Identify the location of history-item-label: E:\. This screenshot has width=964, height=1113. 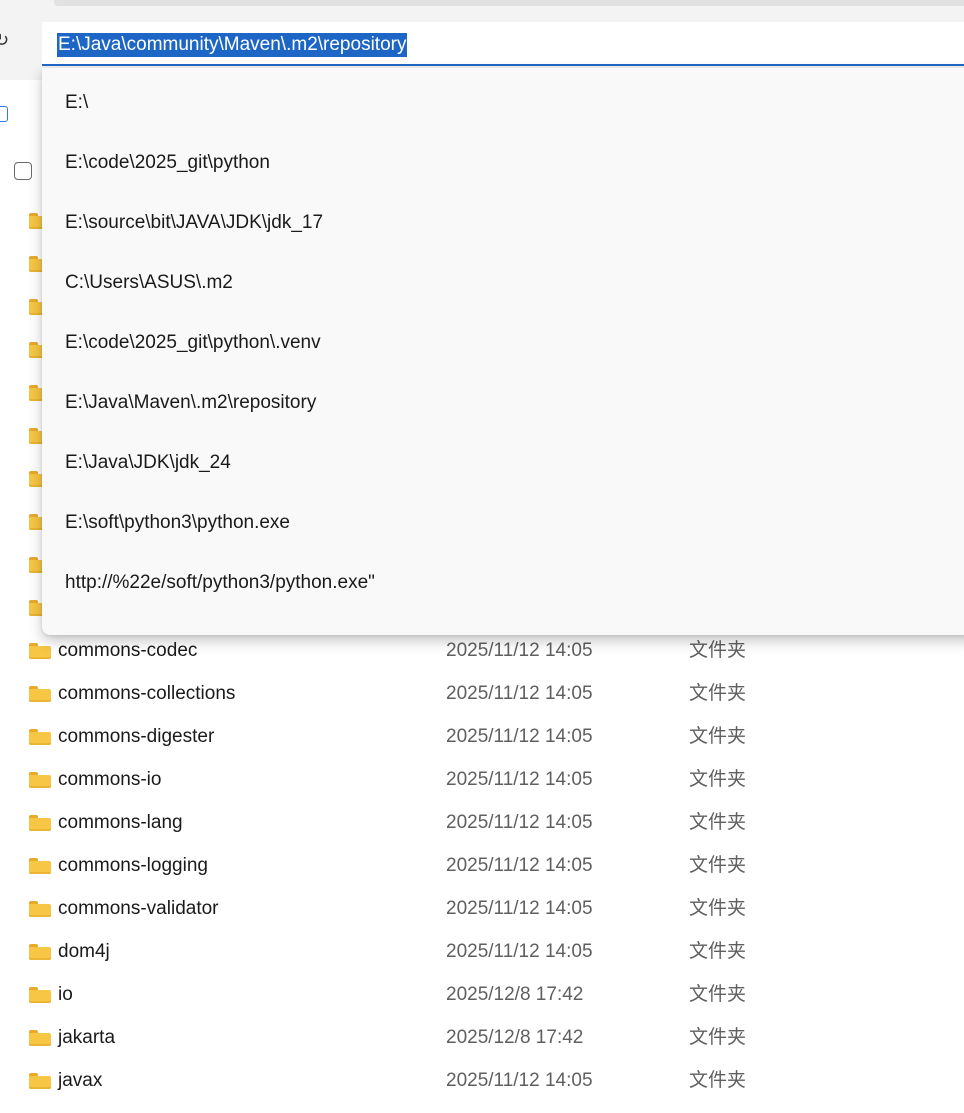
(77, 102).